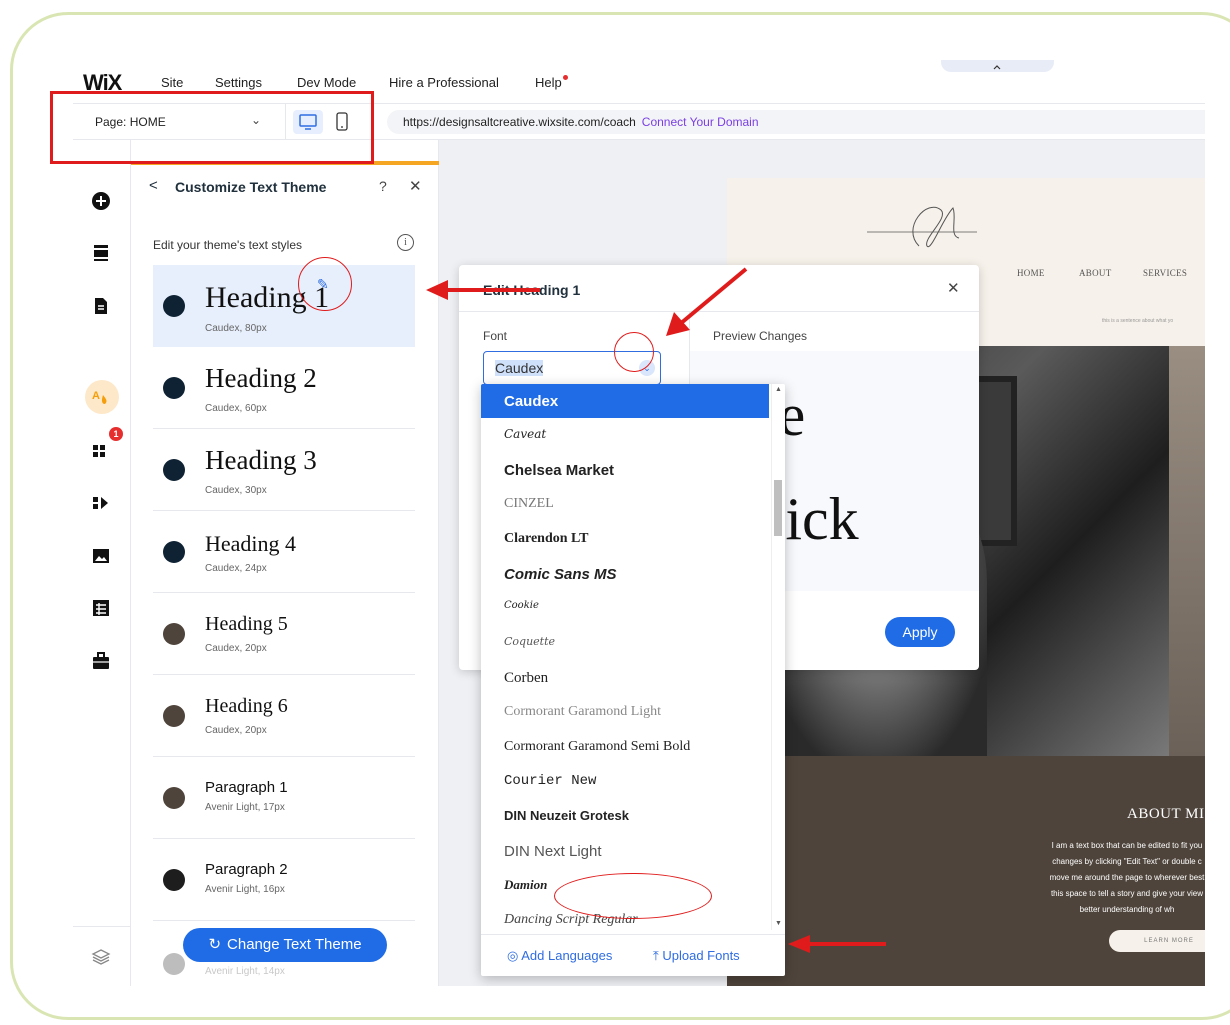  What do you see at coordinates (212, 127) in the screenshot?
I see `annotation-box` at bounding box center [212, 127].